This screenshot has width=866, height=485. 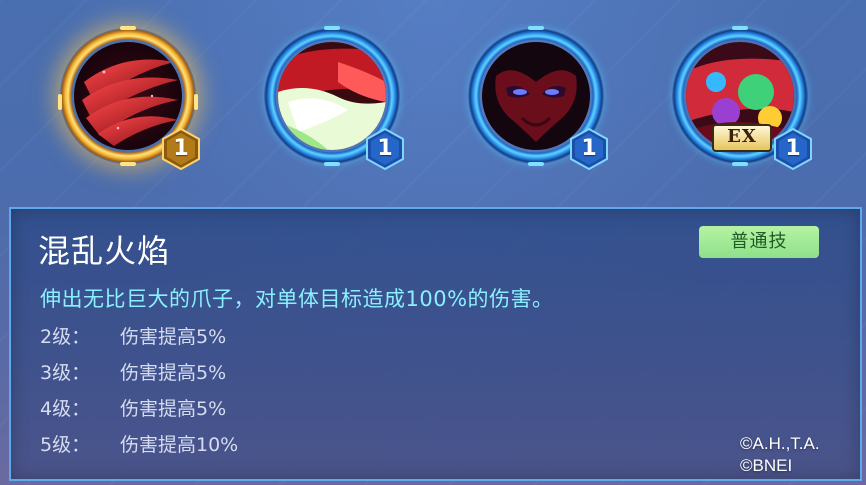 What do you see at coordinates (65, 373) in the screenshot?
I see `level-label: 3级：` at bounding box center [65, 373].